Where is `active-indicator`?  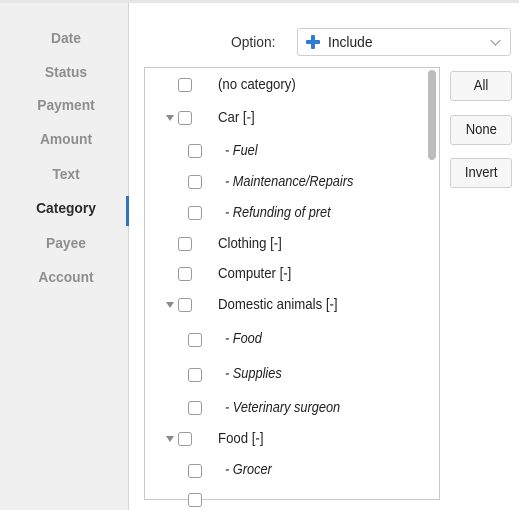 active-indicator is located at coordinates (127, 211).